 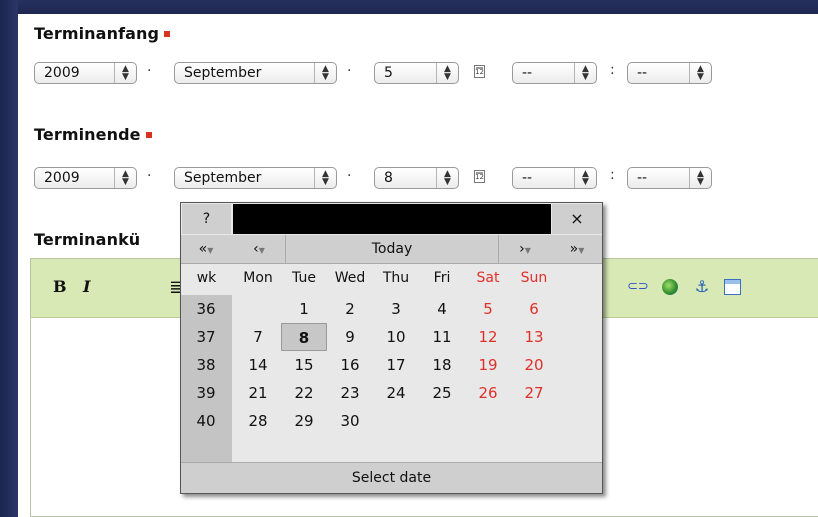 I want to click on calendar-day: 5, so click(x=488, y=309).